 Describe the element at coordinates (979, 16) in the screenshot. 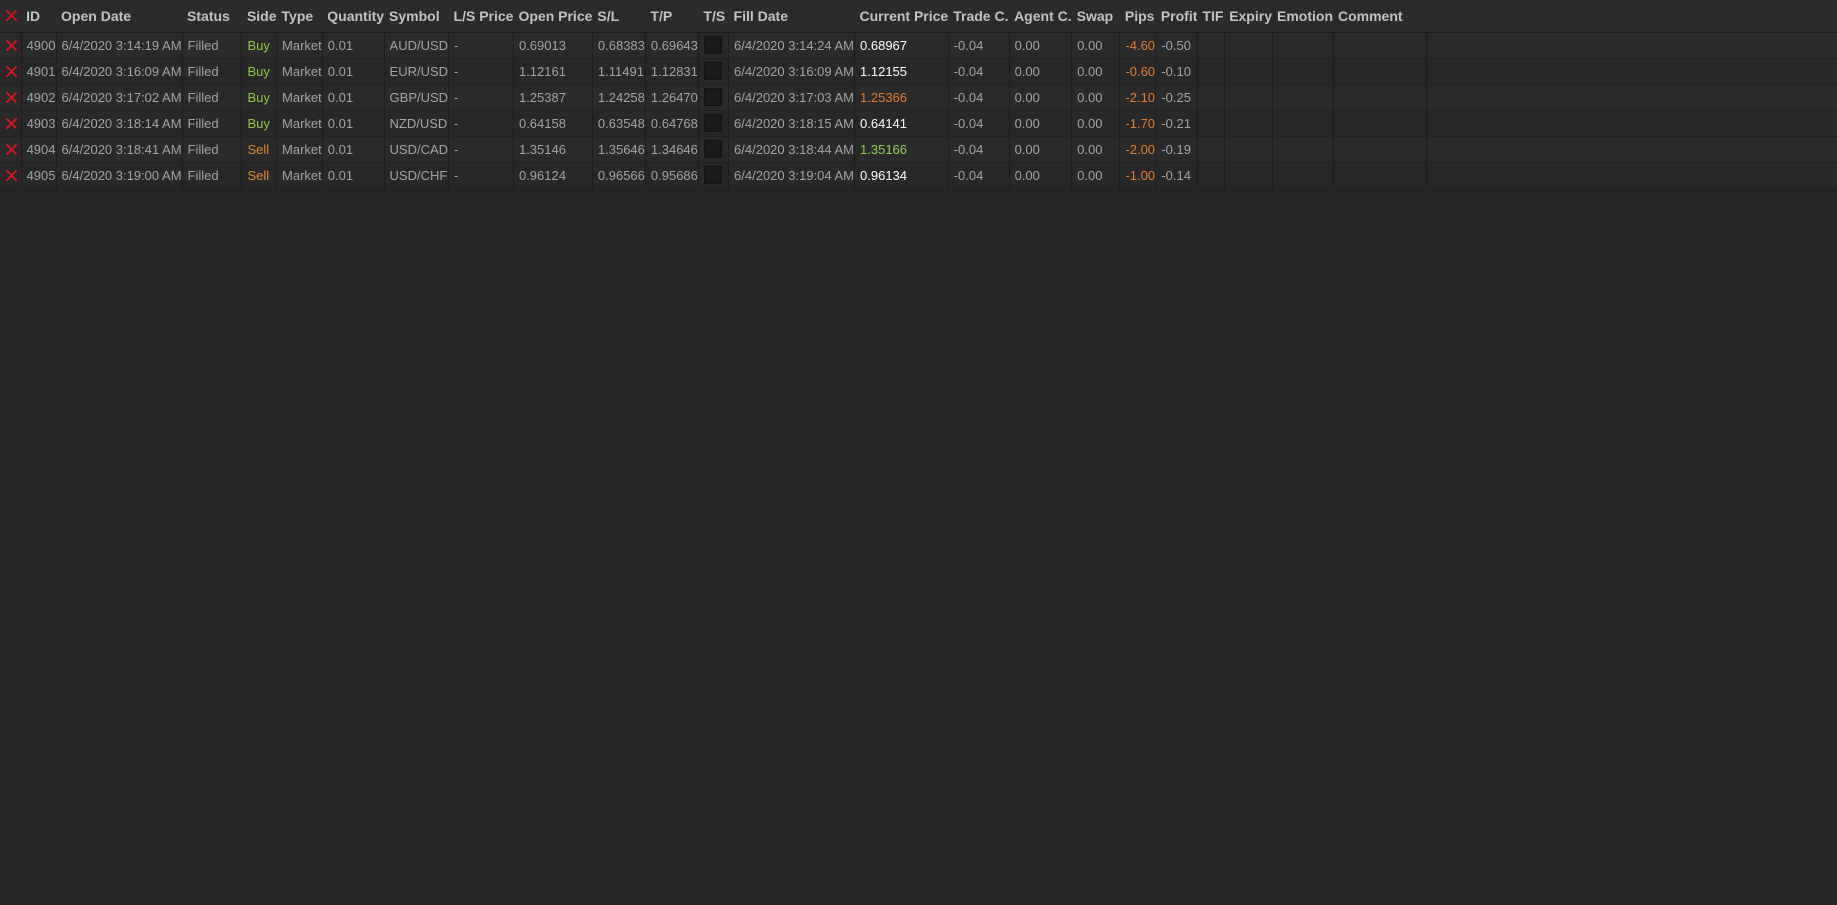

I see `column-header-trade-commission: Trade C.` at that location.